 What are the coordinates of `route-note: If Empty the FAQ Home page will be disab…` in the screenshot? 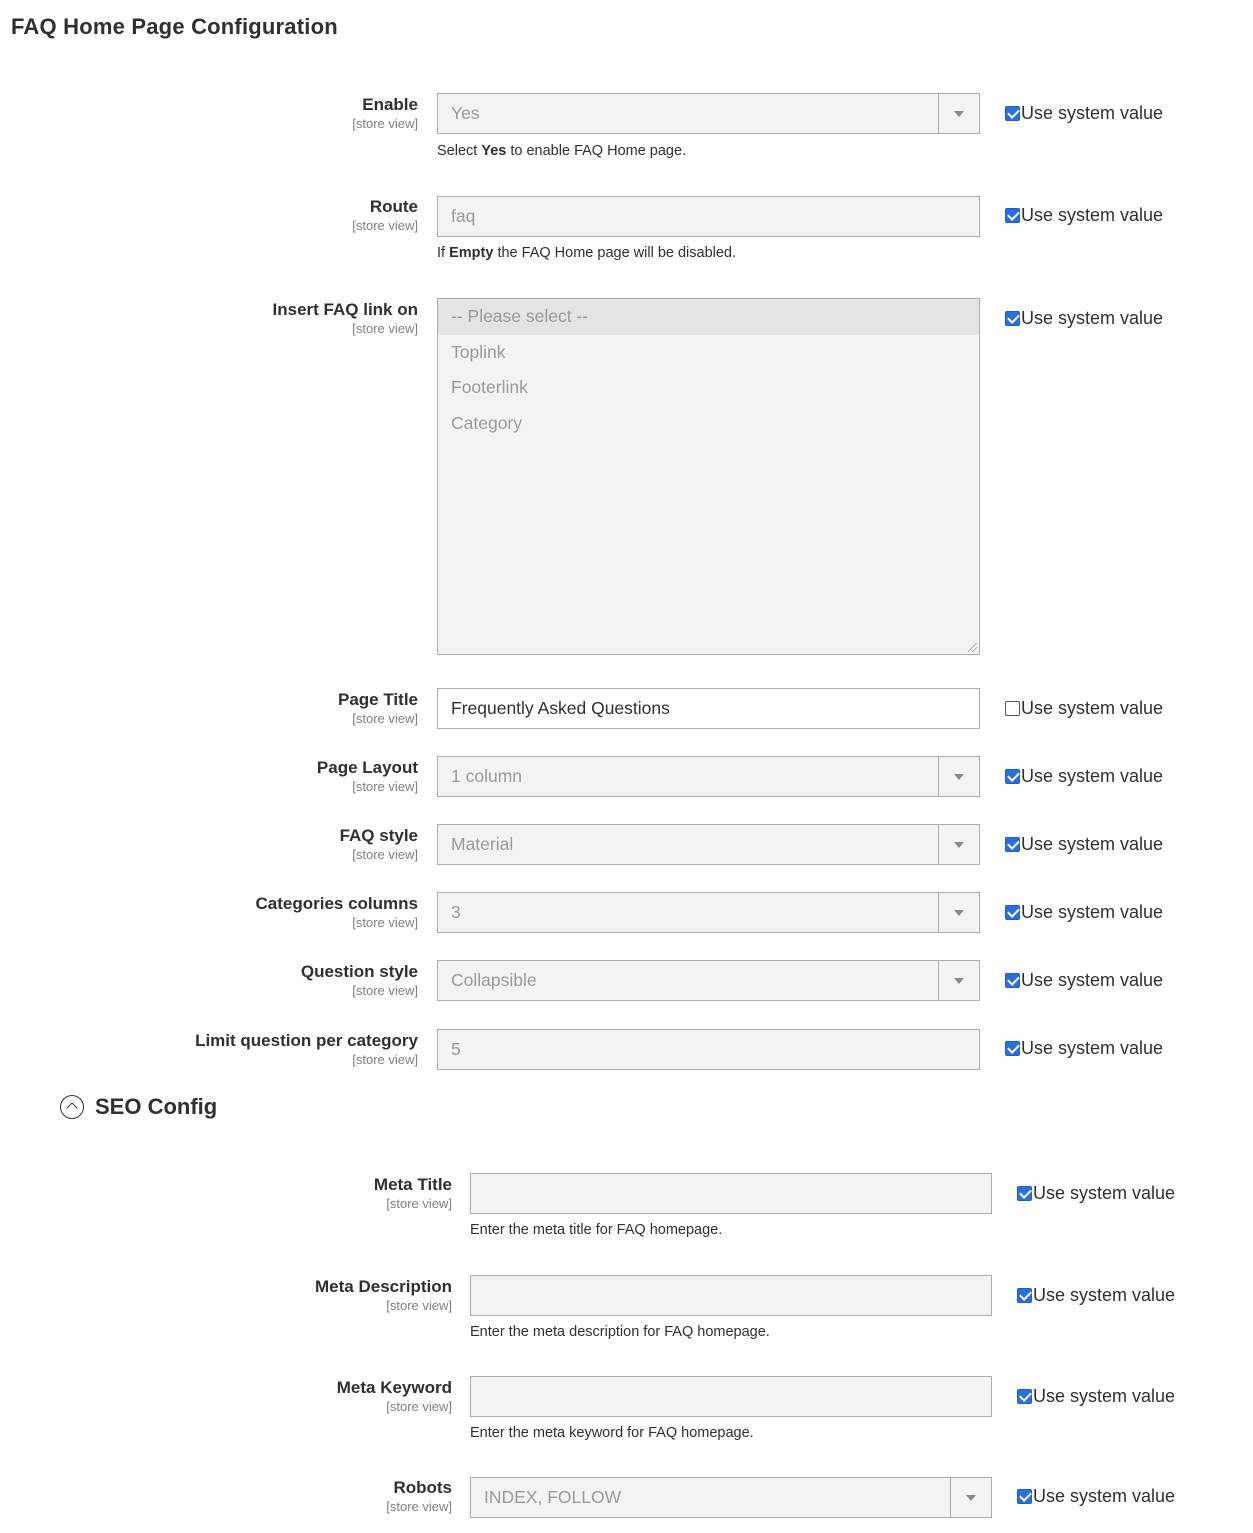 It's located at (587, 253).